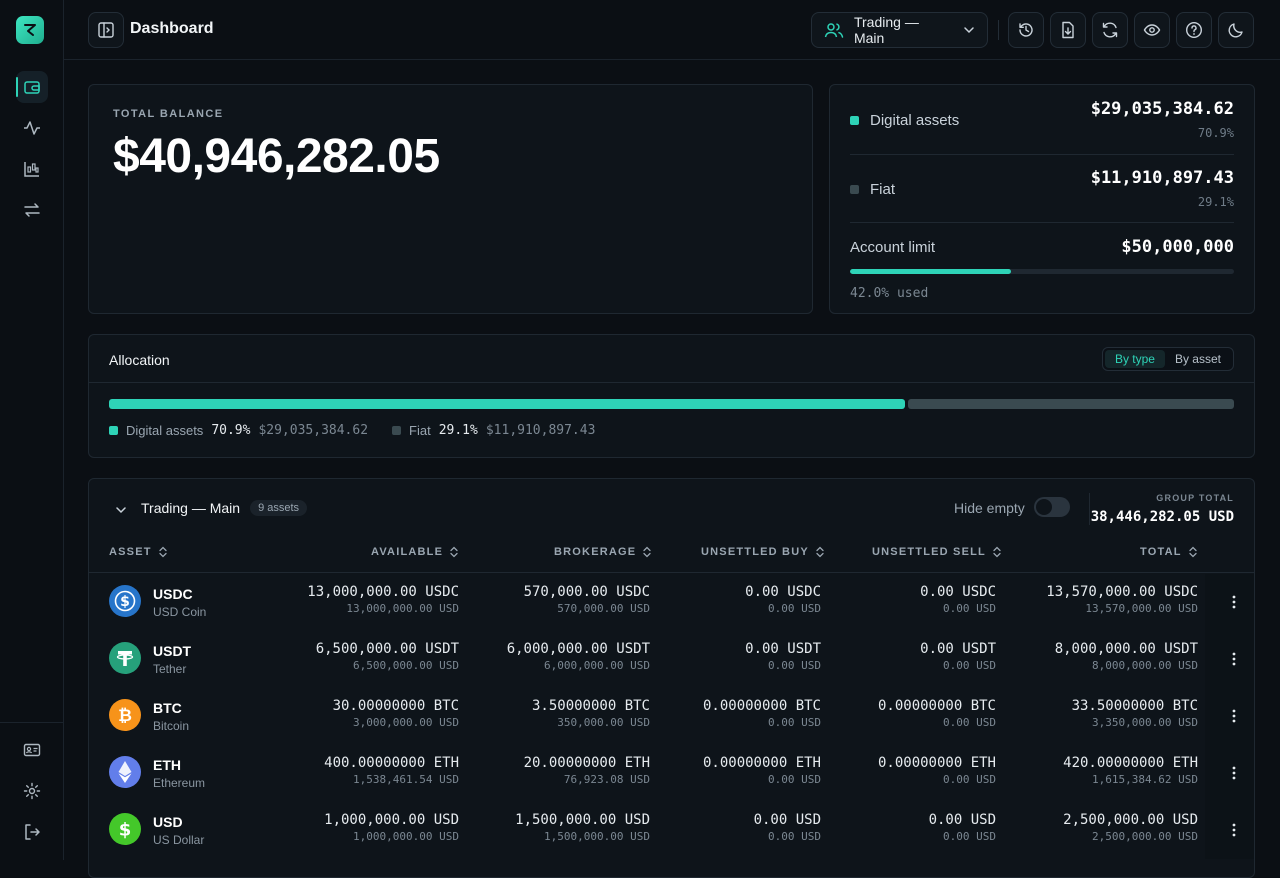 Image resolution: width=1280 pixels, height=878 pixels. What do you see at coordinates (1195, 498) in the screenshot?
I see `group-total-label: GROUP TOTAL` at bounding box center [1195, 498].